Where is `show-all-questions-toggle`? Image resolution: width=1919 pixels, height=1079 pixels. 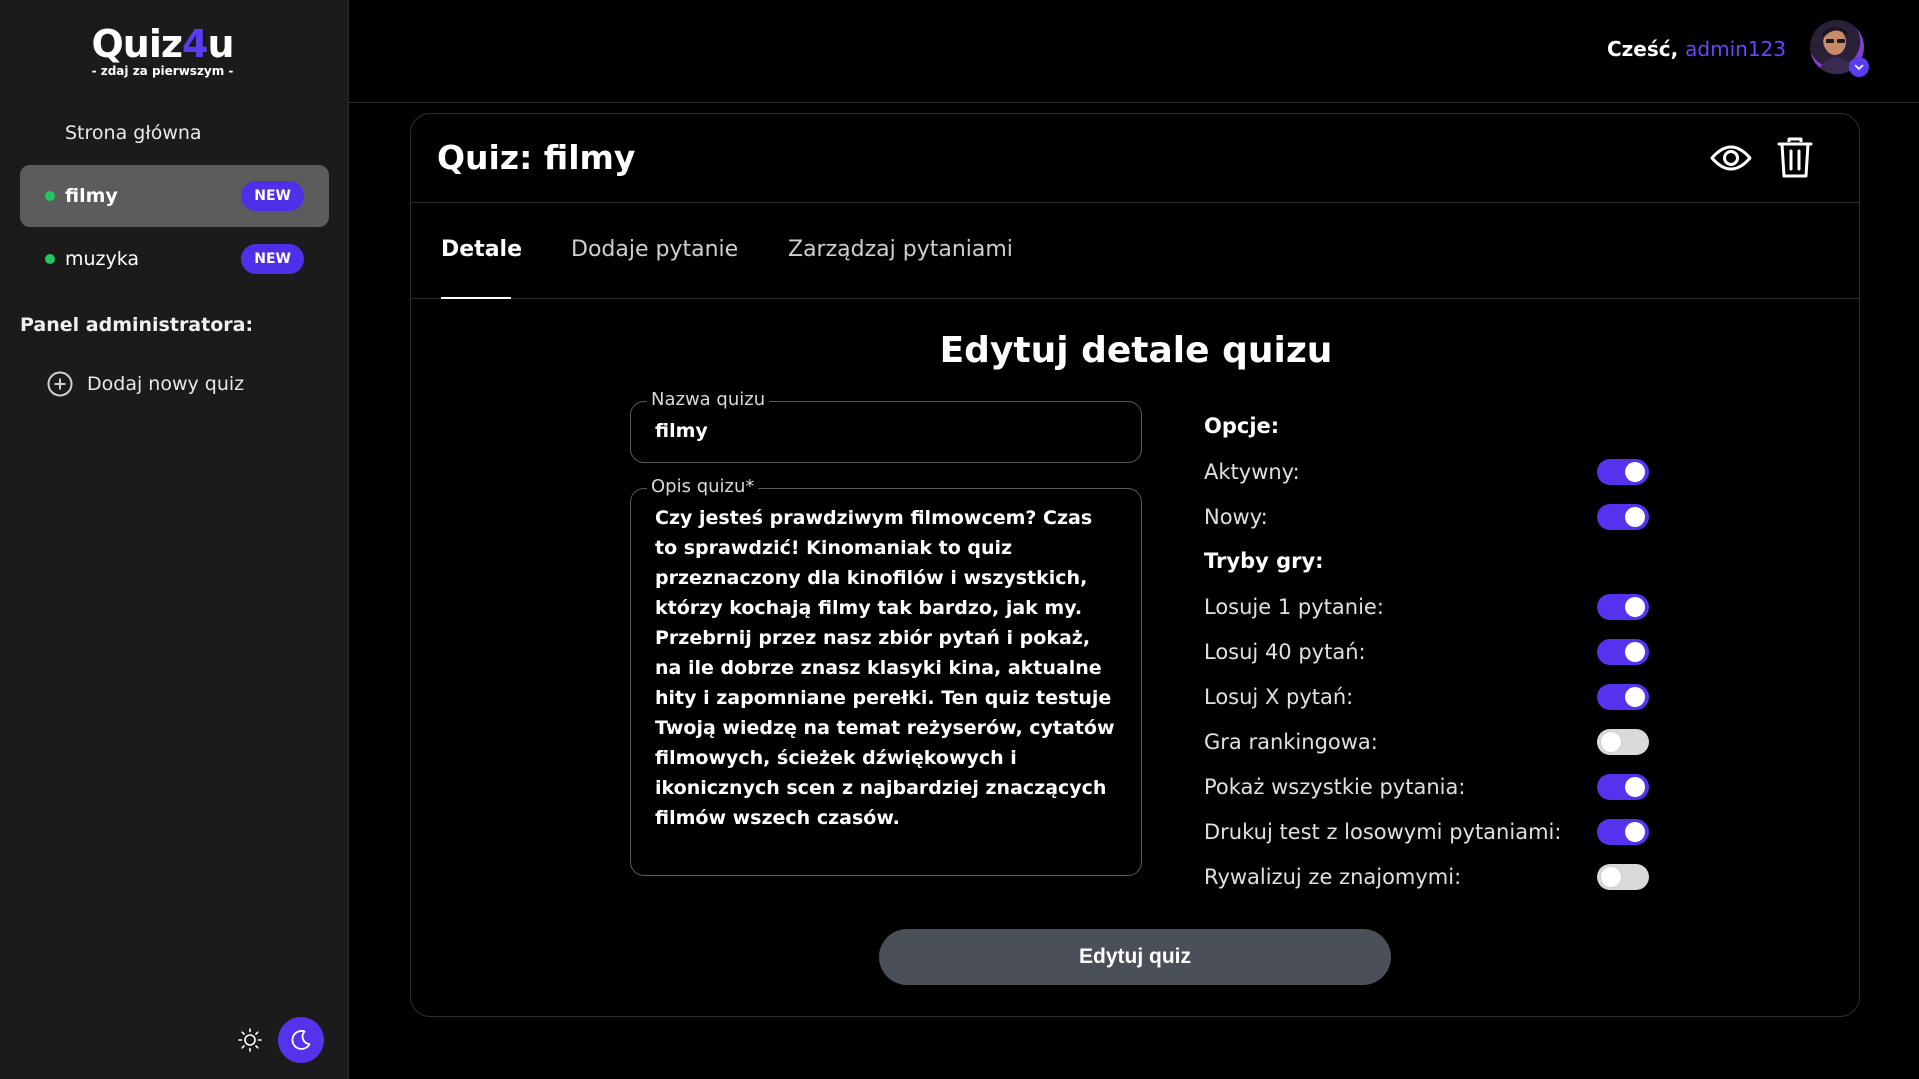
show-all-questions-toggle is located at coordinates (1623, 786).